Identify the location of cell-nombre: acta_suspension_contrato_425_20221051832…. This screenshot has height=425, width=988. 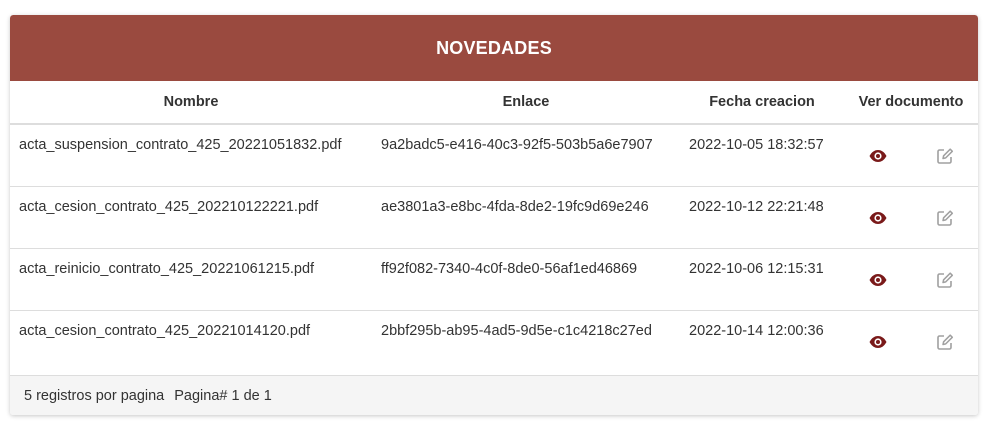
(180, 145).